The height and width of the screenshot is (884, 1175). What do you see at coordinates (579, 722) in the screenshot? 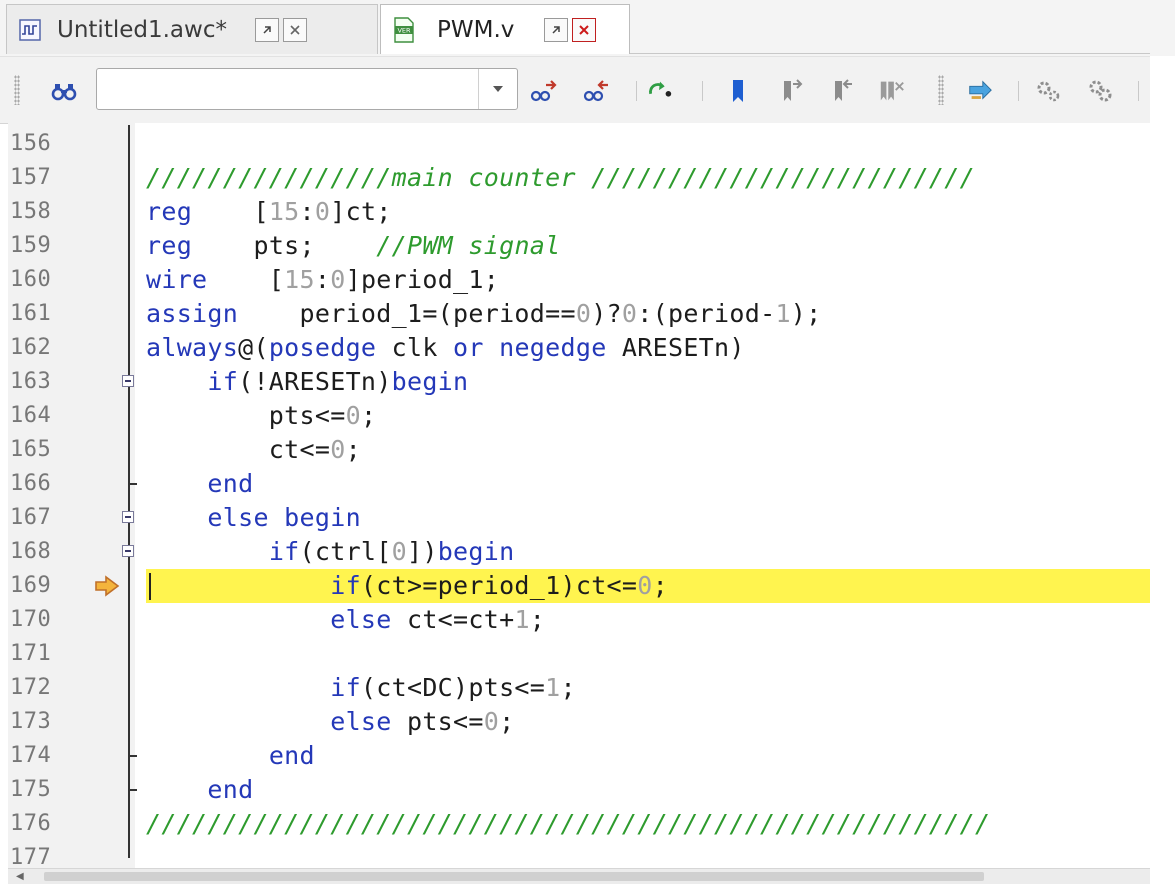
I see `code-line: 173 else pts<=0;` at bounding box center [579, 722].